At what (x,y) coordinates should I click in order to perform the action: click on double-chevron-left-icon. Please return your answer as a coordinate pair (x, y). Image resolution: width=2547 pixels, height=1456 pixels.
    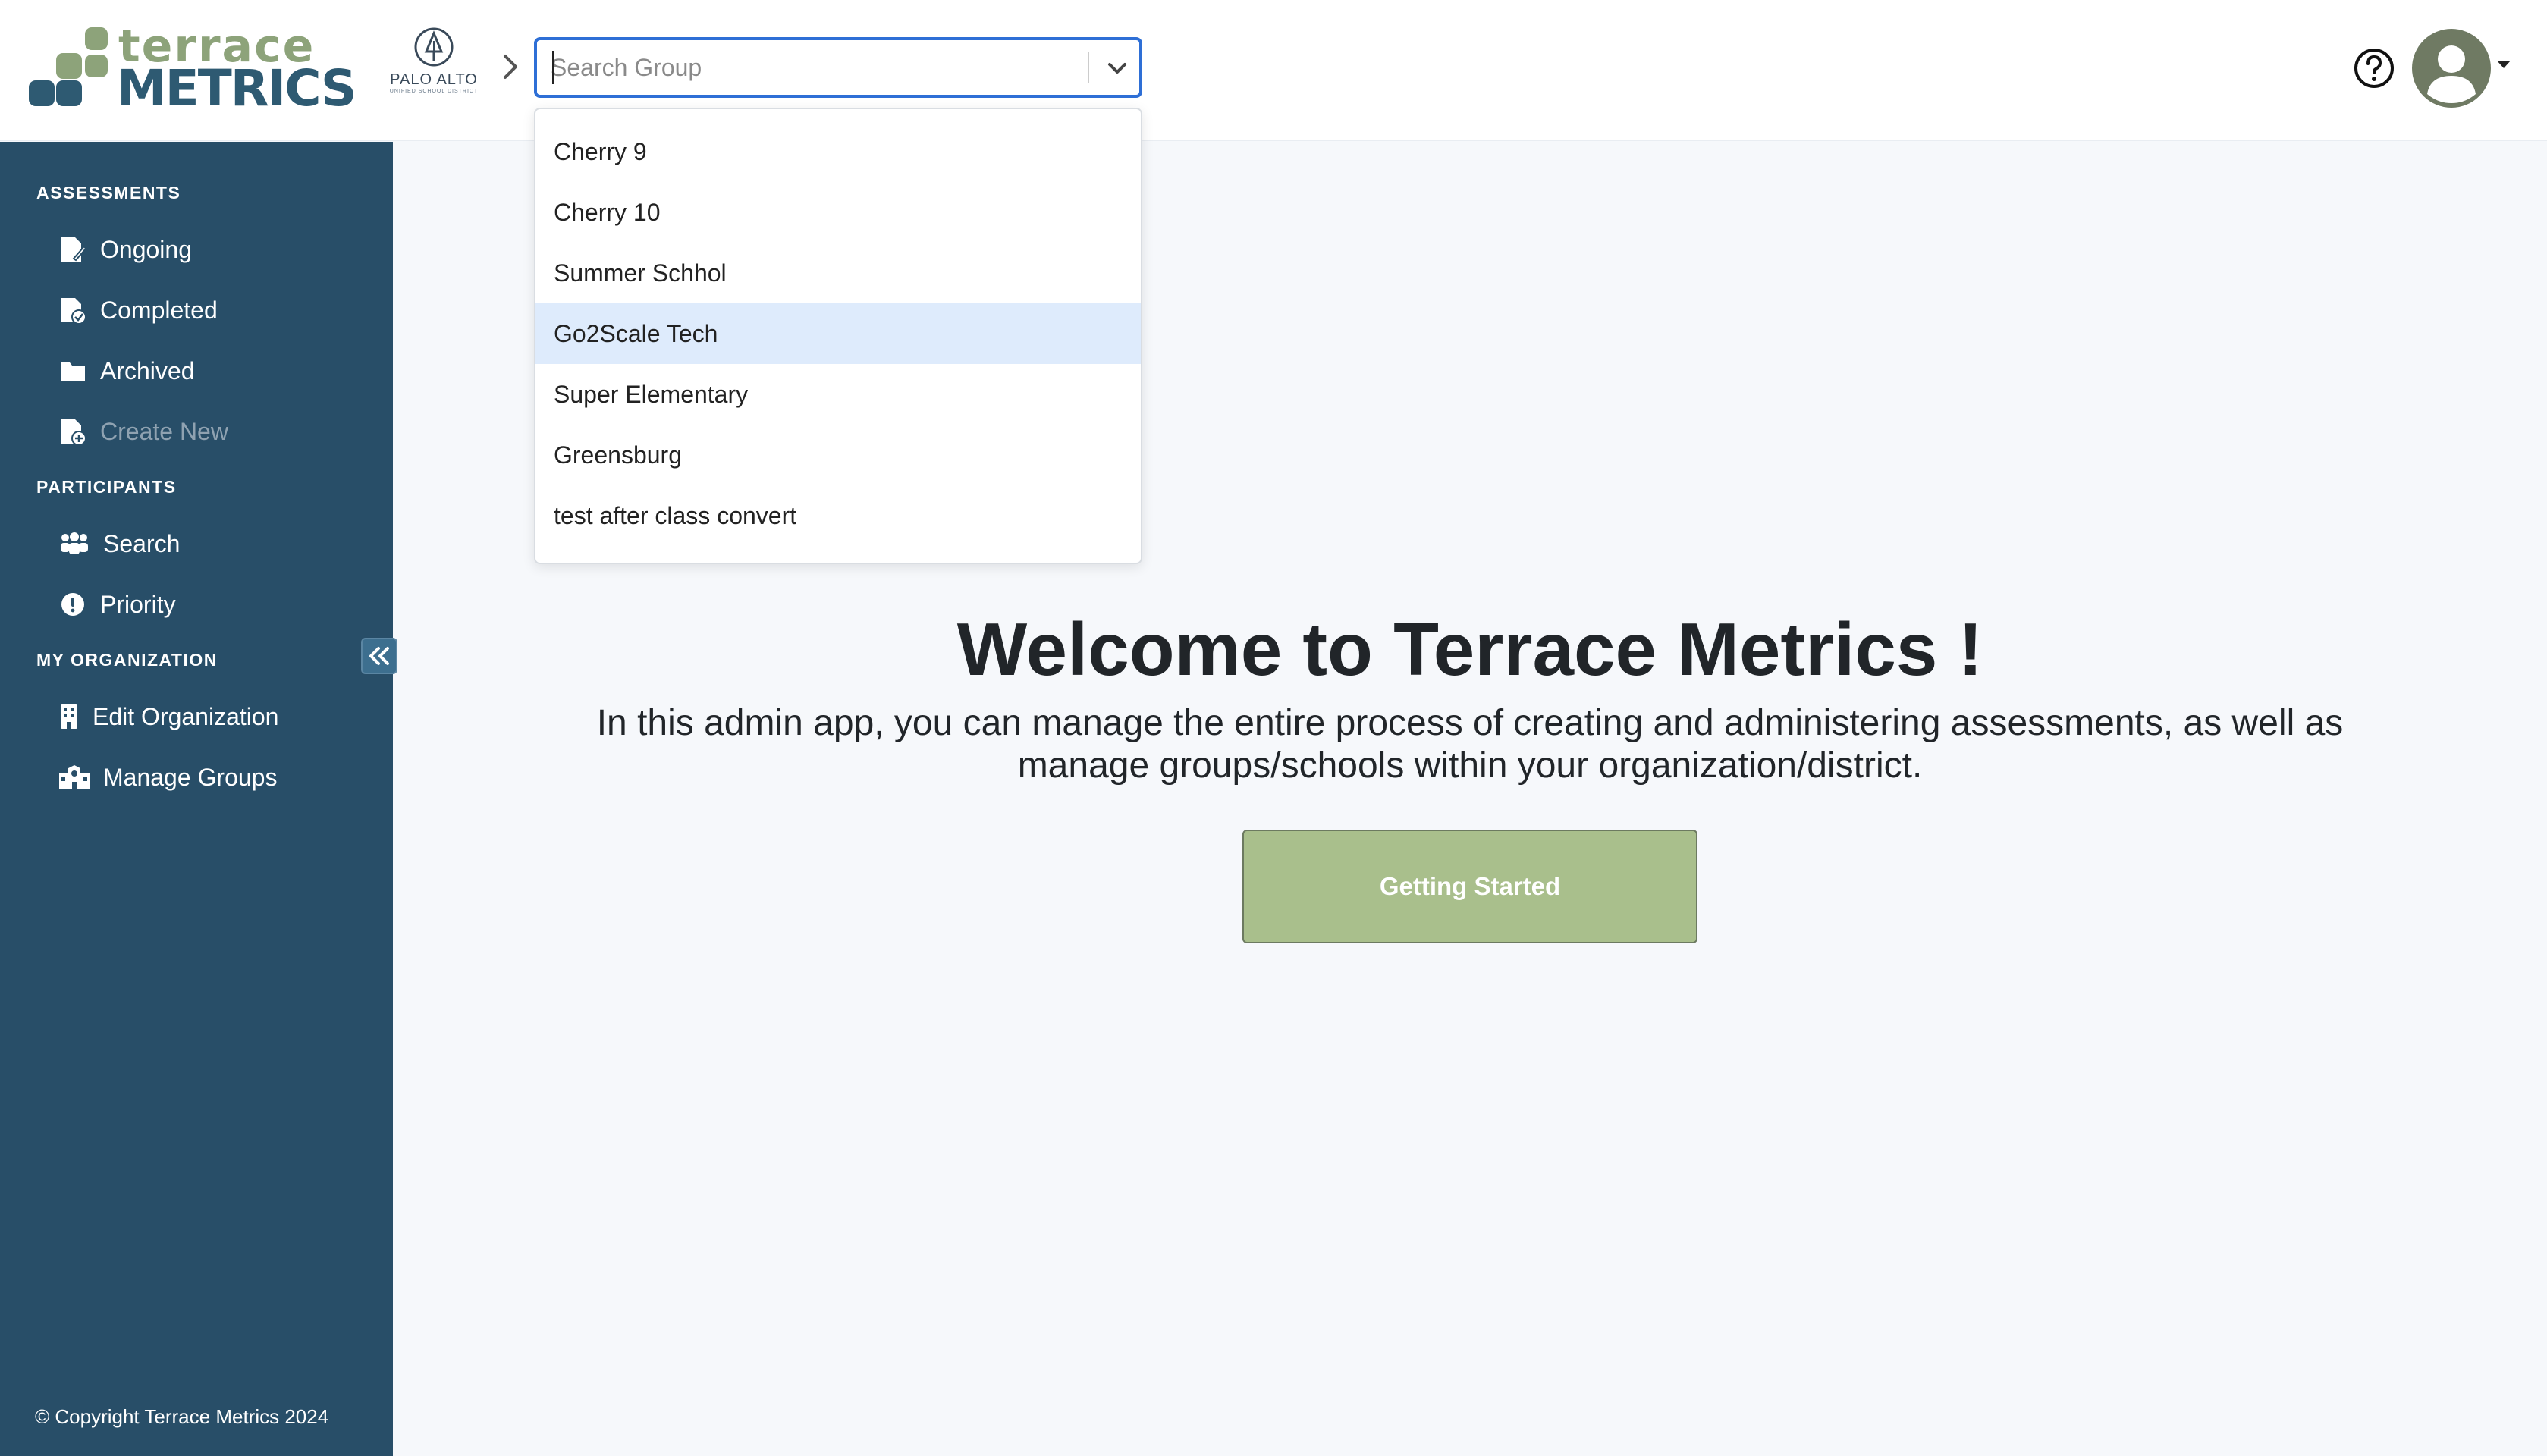
    Looking at the image, I should click on (379, 656).